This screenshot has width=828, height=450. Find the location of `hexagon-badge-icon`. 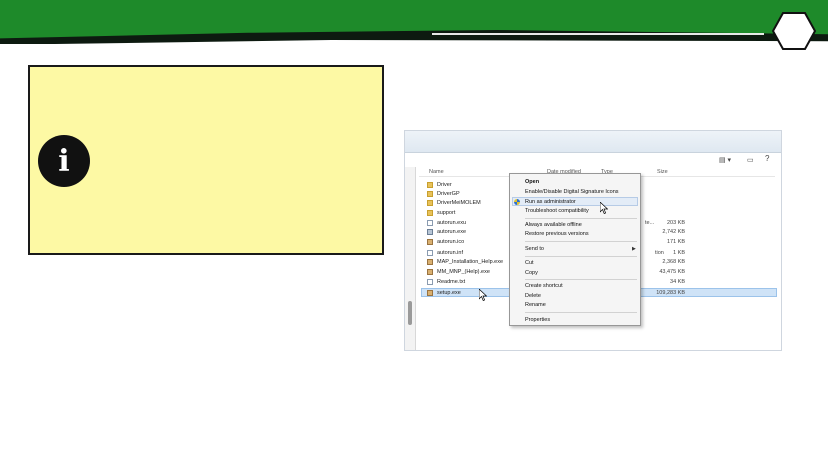

hexagon-badge-icon is located at coordinates (794, 31).